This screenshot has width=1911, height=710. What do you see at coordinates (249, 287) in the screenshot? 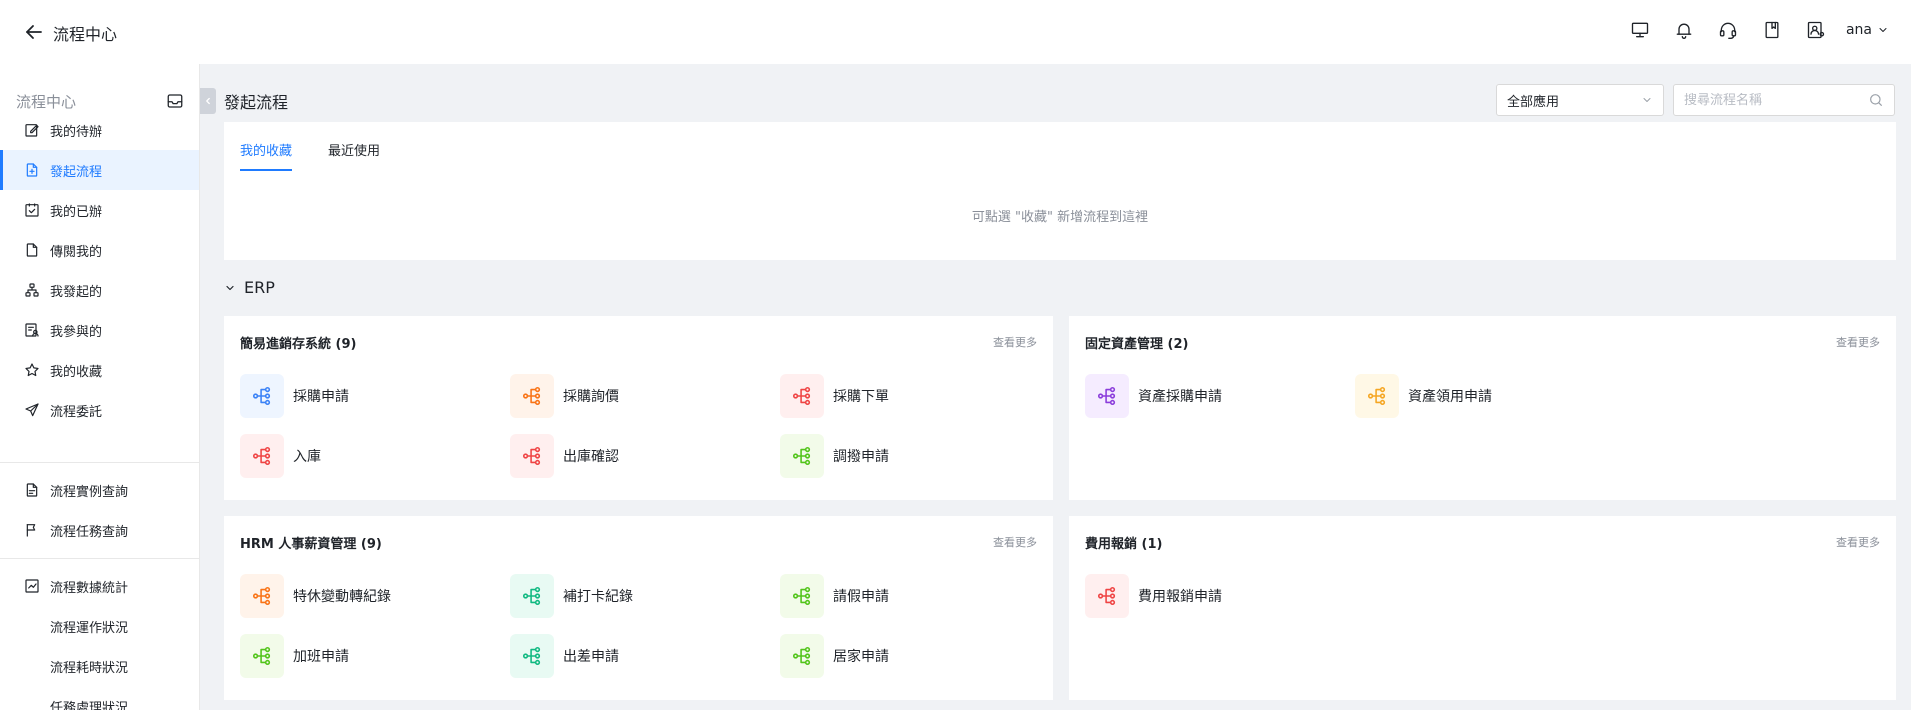
I see `group-header-erp: ERP` at bounding box center [249, 287].